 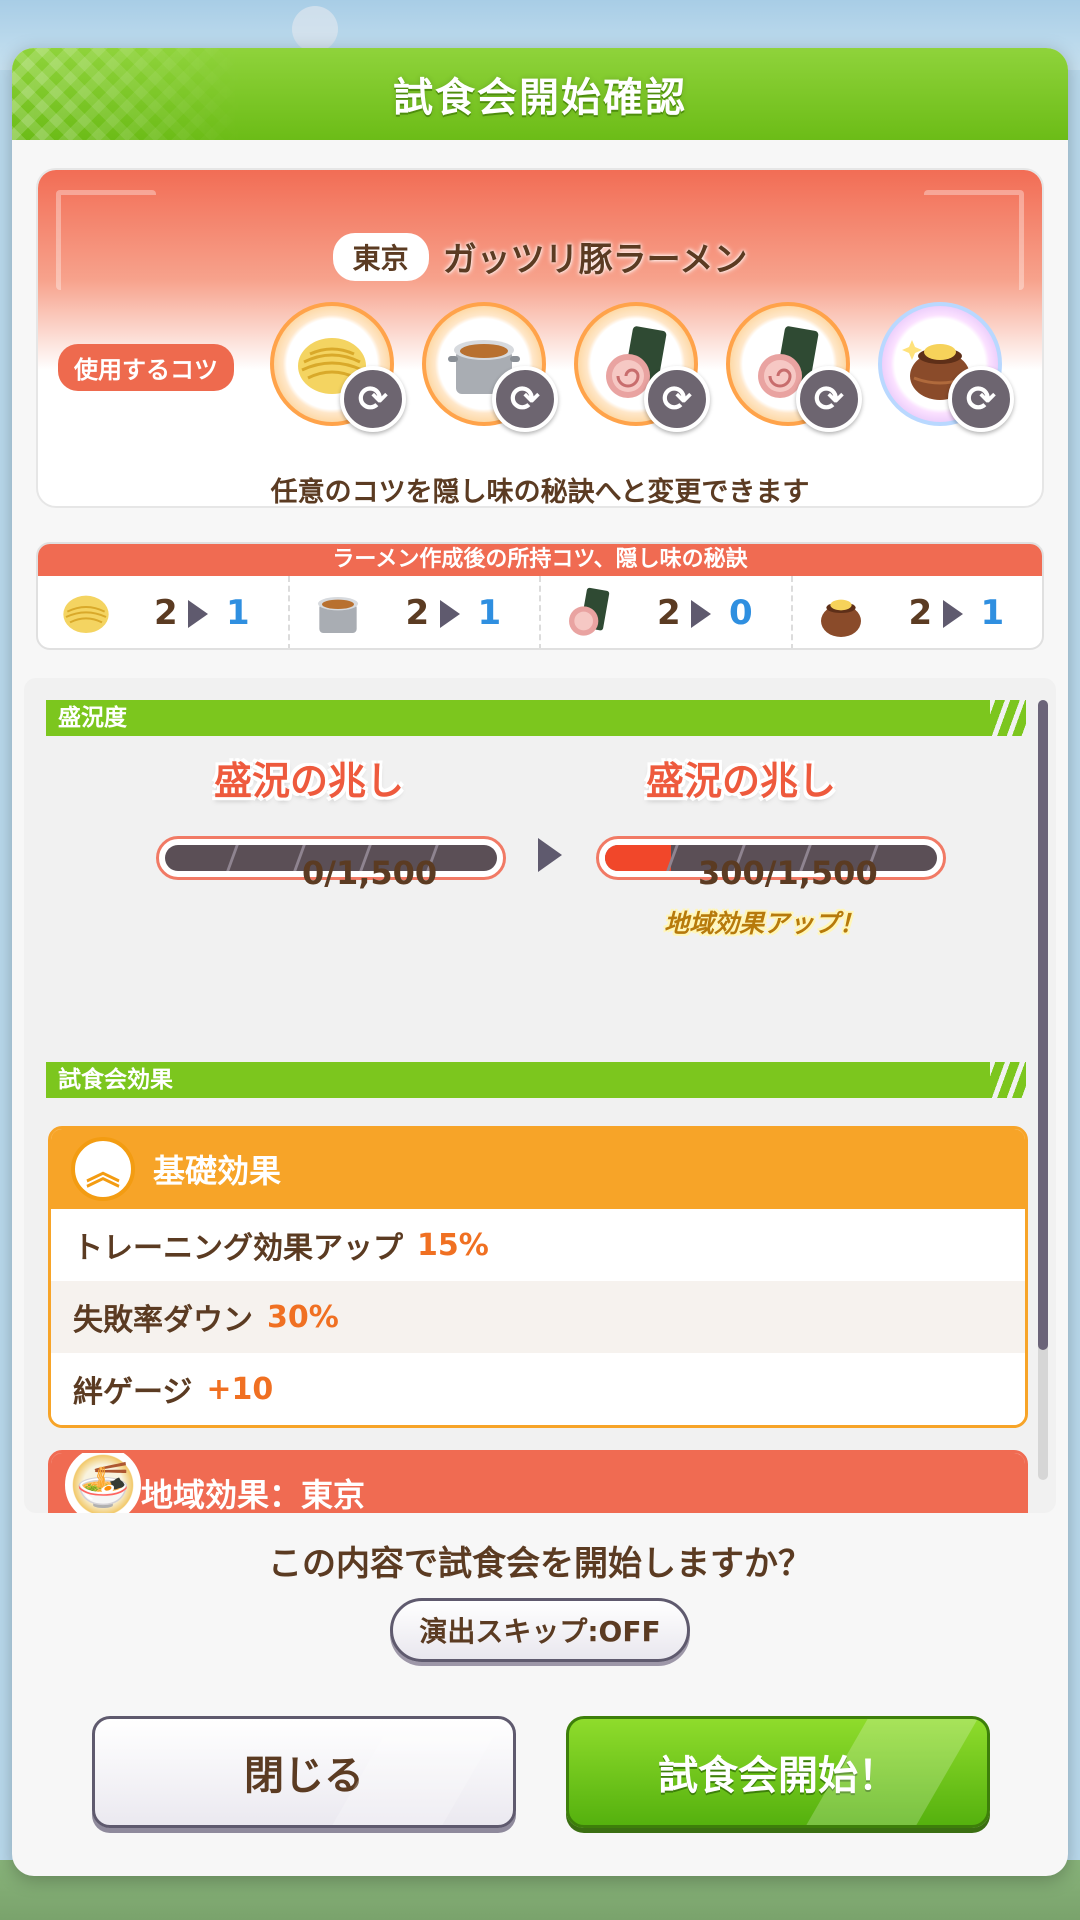 I want to click on tip-slot-4: ⟳, so click(x=794, y=367).